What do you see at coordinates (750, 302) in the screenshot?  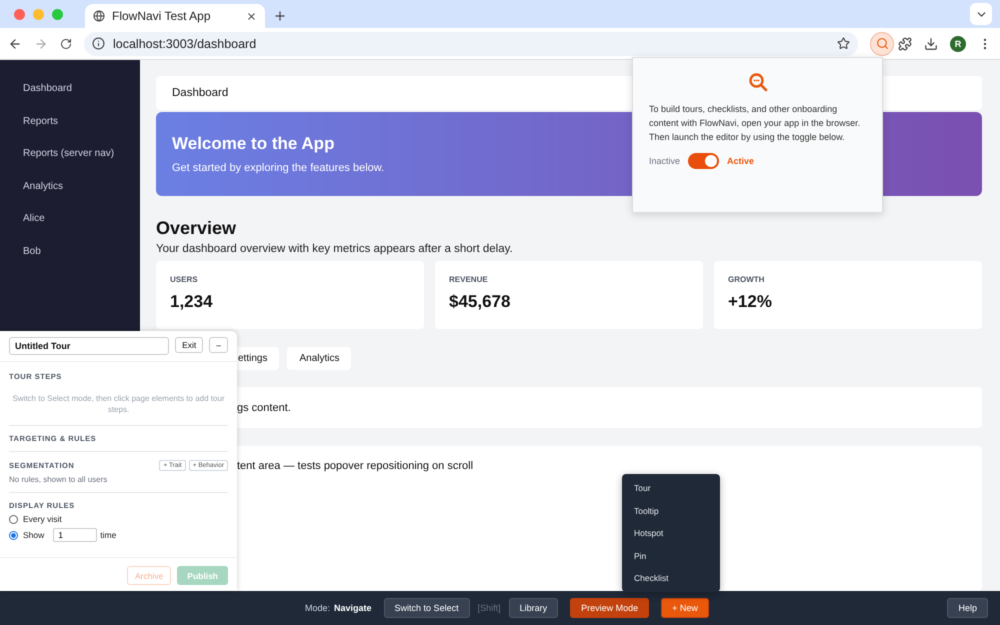 I see `stat-value: +12%` at bounding box center [750, 302].